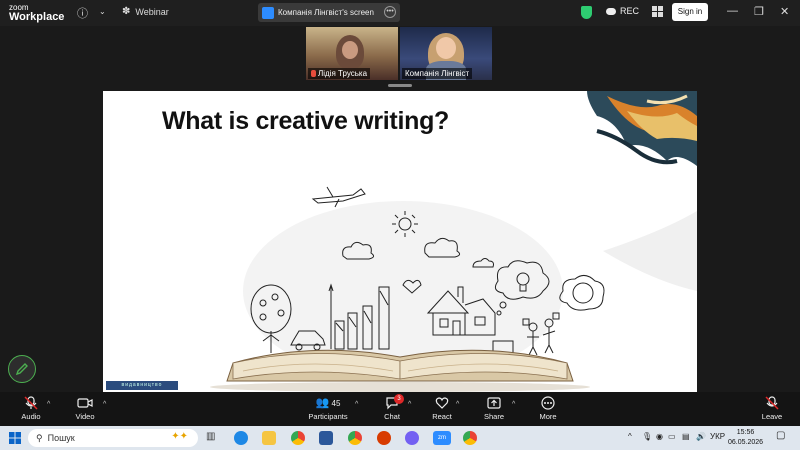 The height and width of the screenshot is (450, 800). I want to click on pdf-reader-icon, so click(384, 438).